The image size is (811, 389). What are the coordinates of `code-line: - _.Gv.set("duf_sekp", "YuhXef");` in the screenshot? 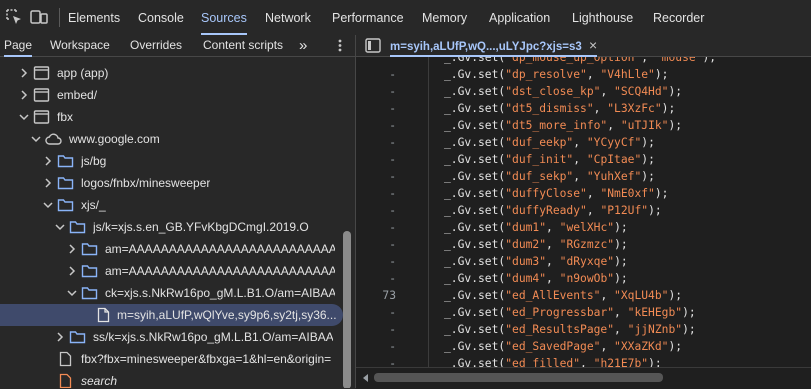 It's located at (583, 176).